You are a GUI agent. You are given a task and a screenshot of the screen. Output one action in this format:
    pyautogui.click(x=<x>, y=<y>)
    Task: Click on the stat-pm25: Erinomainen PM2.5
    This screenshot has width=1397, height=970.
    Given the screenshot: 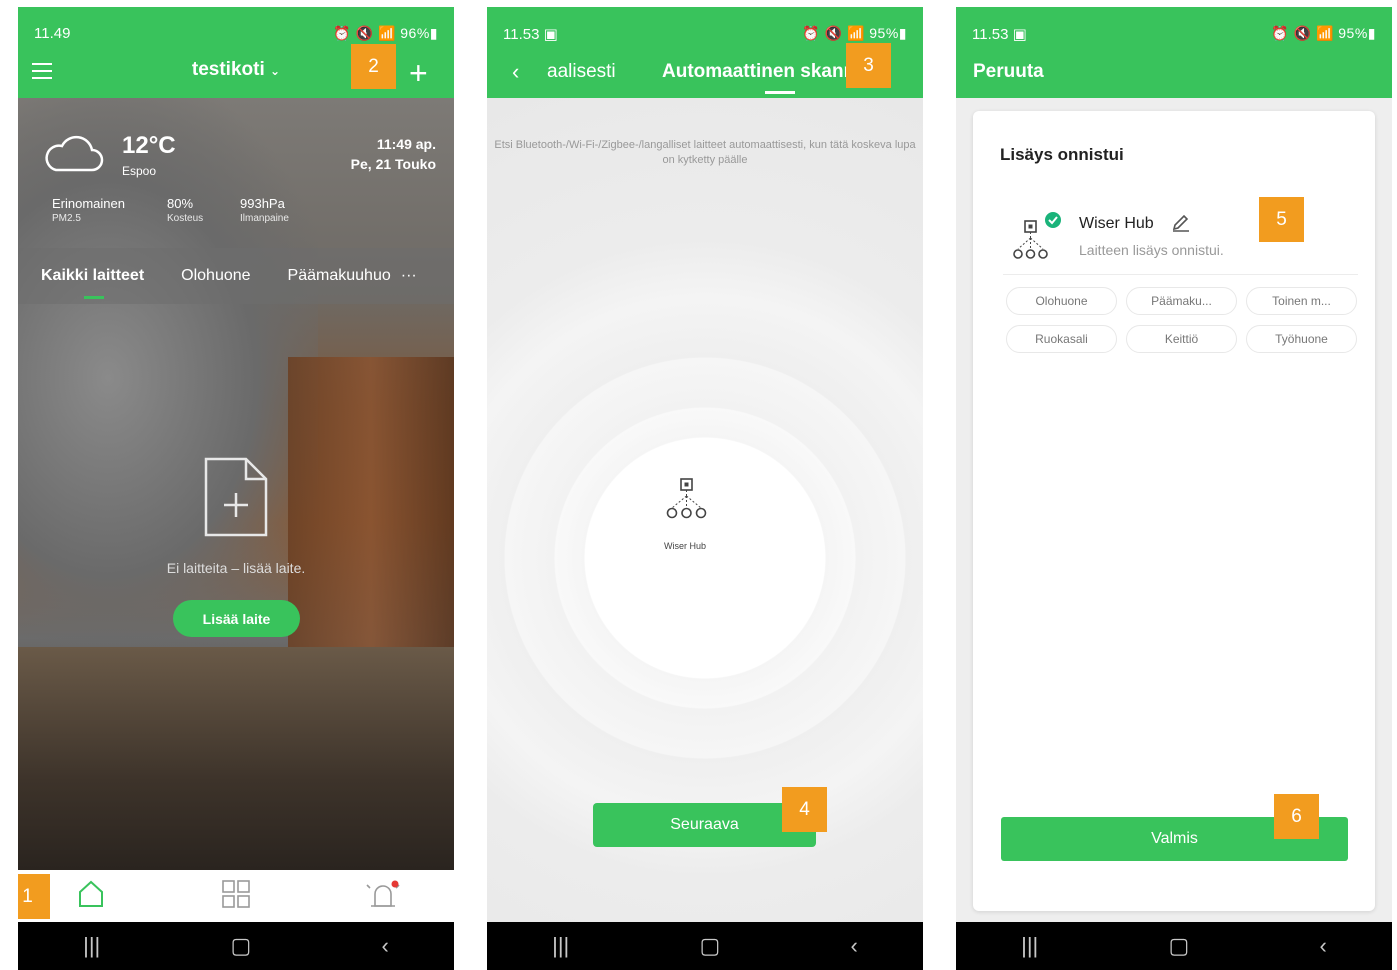 What is the action you would take?
    pyautogui.click(x=88, y=210)
    